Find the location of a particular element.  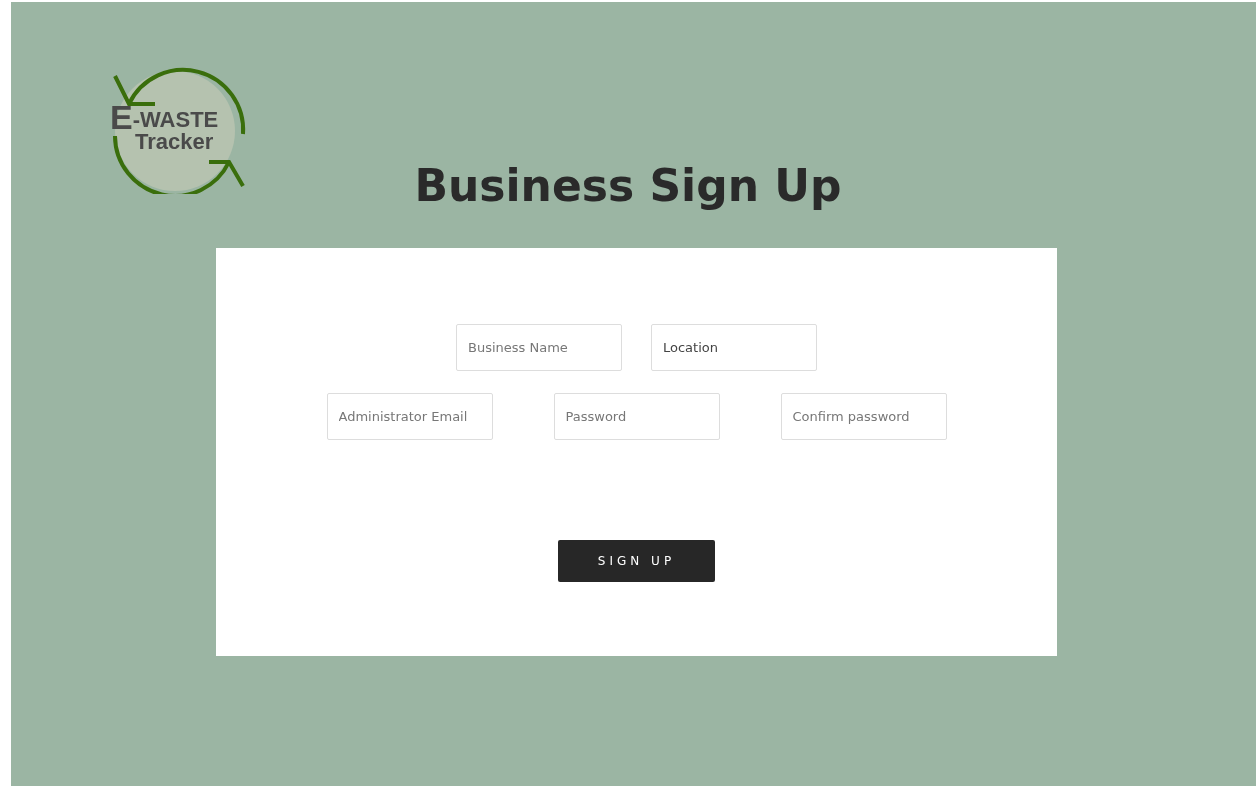

input-field: Confirm password is located at coordinates (863, 416).